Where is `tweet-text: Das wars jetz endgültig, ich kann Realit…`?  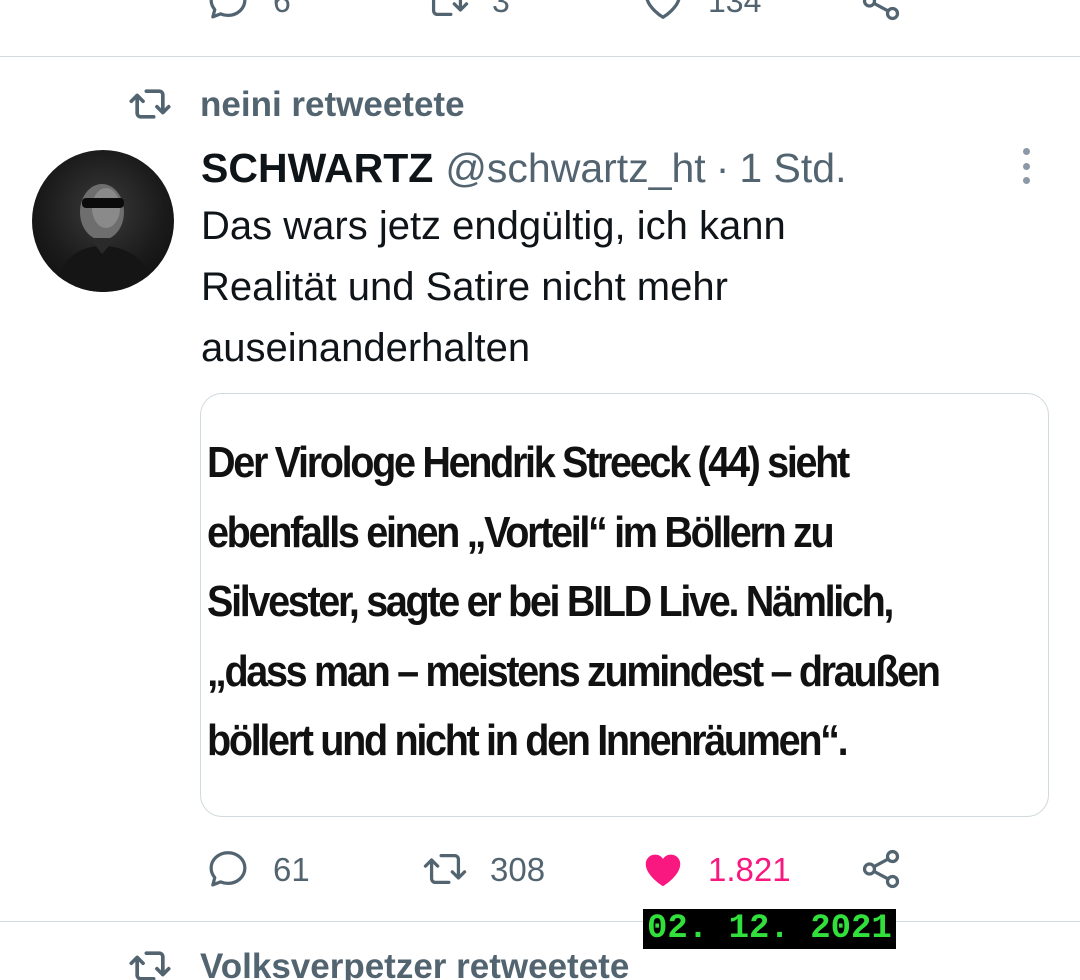
tweet-text: Das wars jetz endgültig, ich kann Realit… is located at coordinates (601, 287).